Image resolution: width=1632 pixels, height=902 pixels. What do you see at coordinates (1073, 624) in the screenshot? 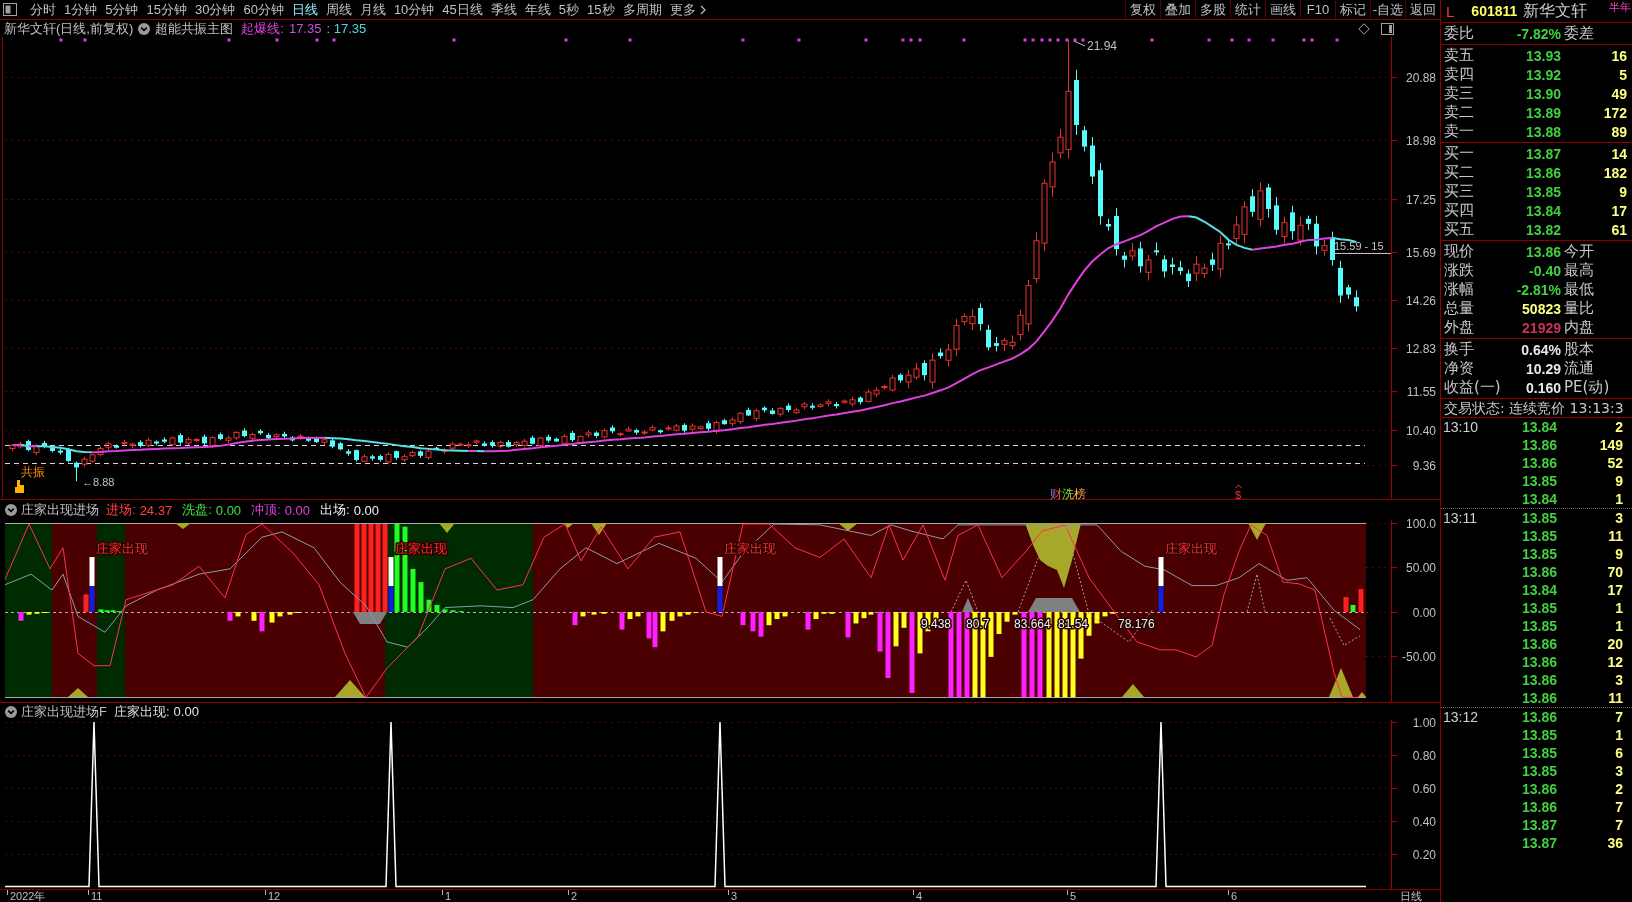
I see `value-label: 81.54` at bounding box center [1073, 624].